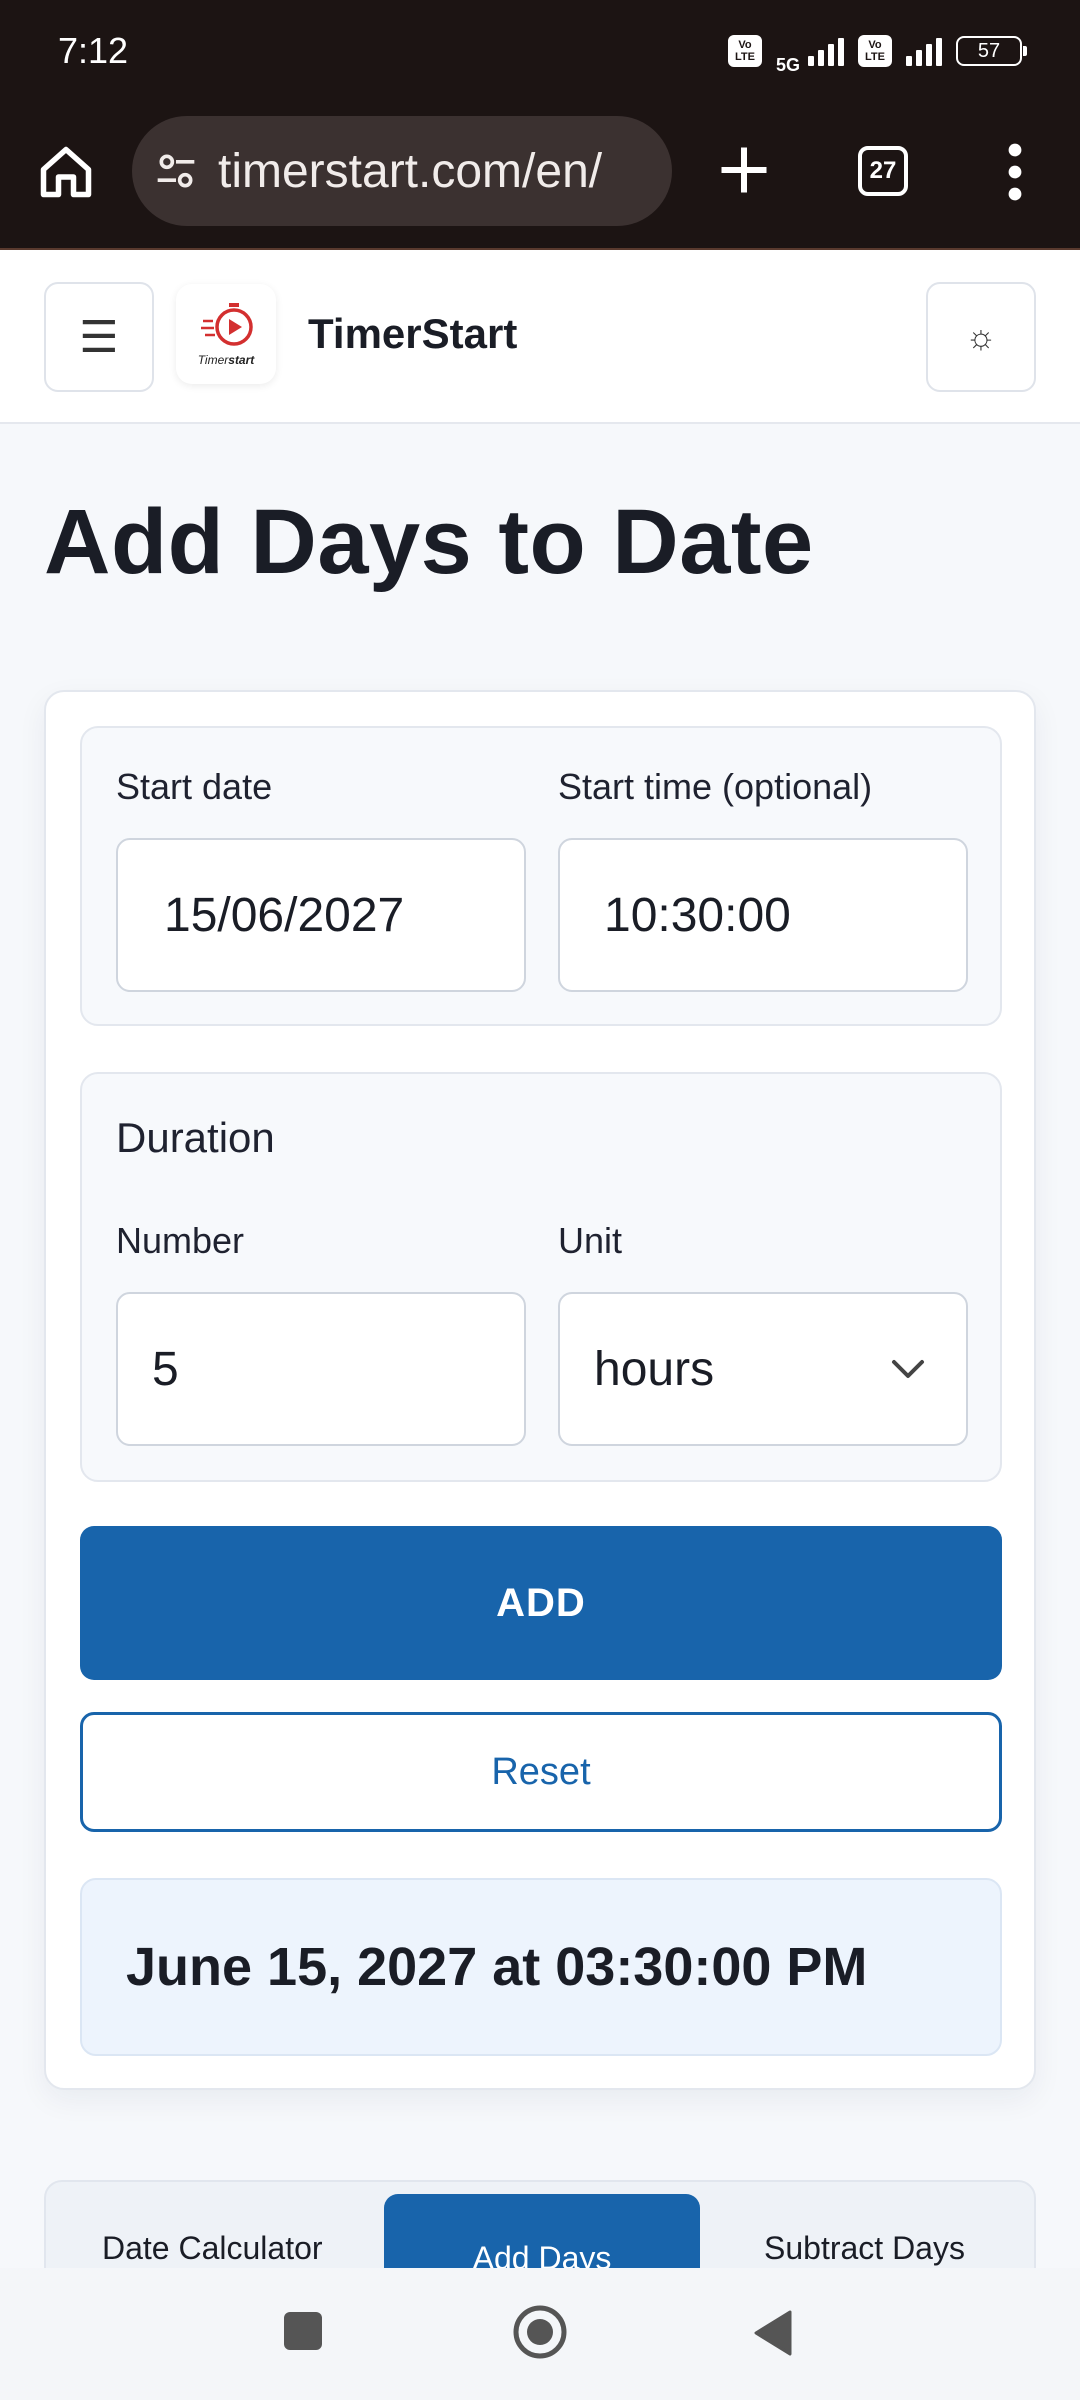 The width and height of the screenshot is (1080, 2400). What do you see at coordinates (321, 1369) in the screenshot?
I see `number-input: 5` at bounding box center [321, 1369].